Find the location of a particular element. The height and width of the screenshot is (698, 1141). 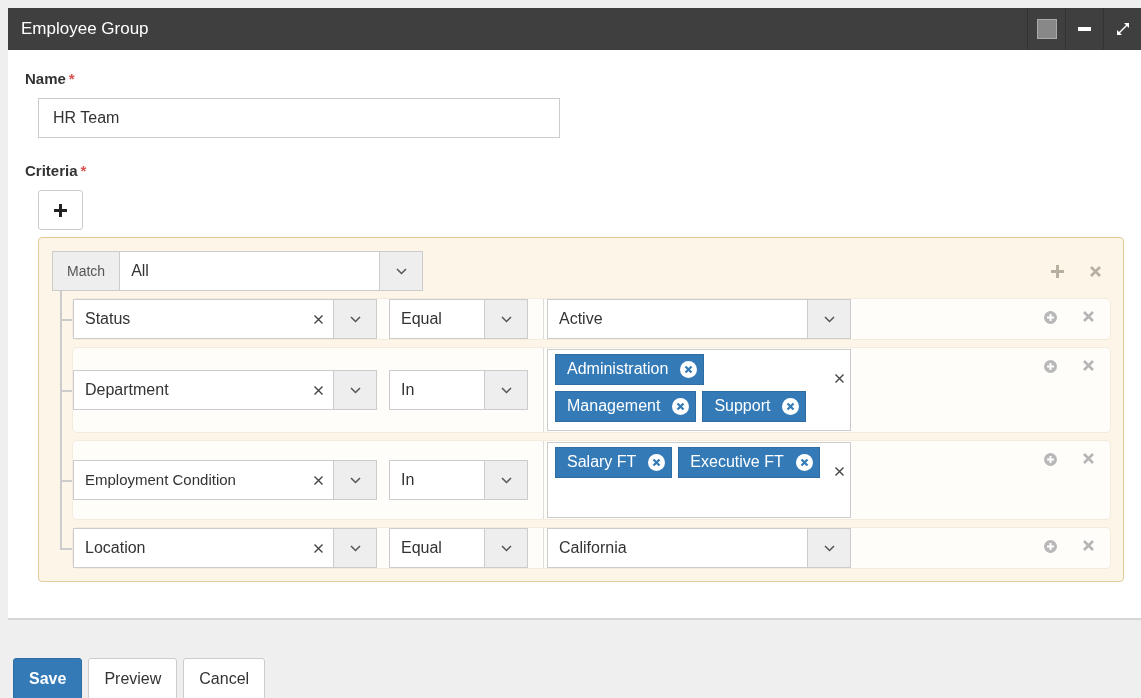

window-title: Employee Group is located at coordinates (85, 29).